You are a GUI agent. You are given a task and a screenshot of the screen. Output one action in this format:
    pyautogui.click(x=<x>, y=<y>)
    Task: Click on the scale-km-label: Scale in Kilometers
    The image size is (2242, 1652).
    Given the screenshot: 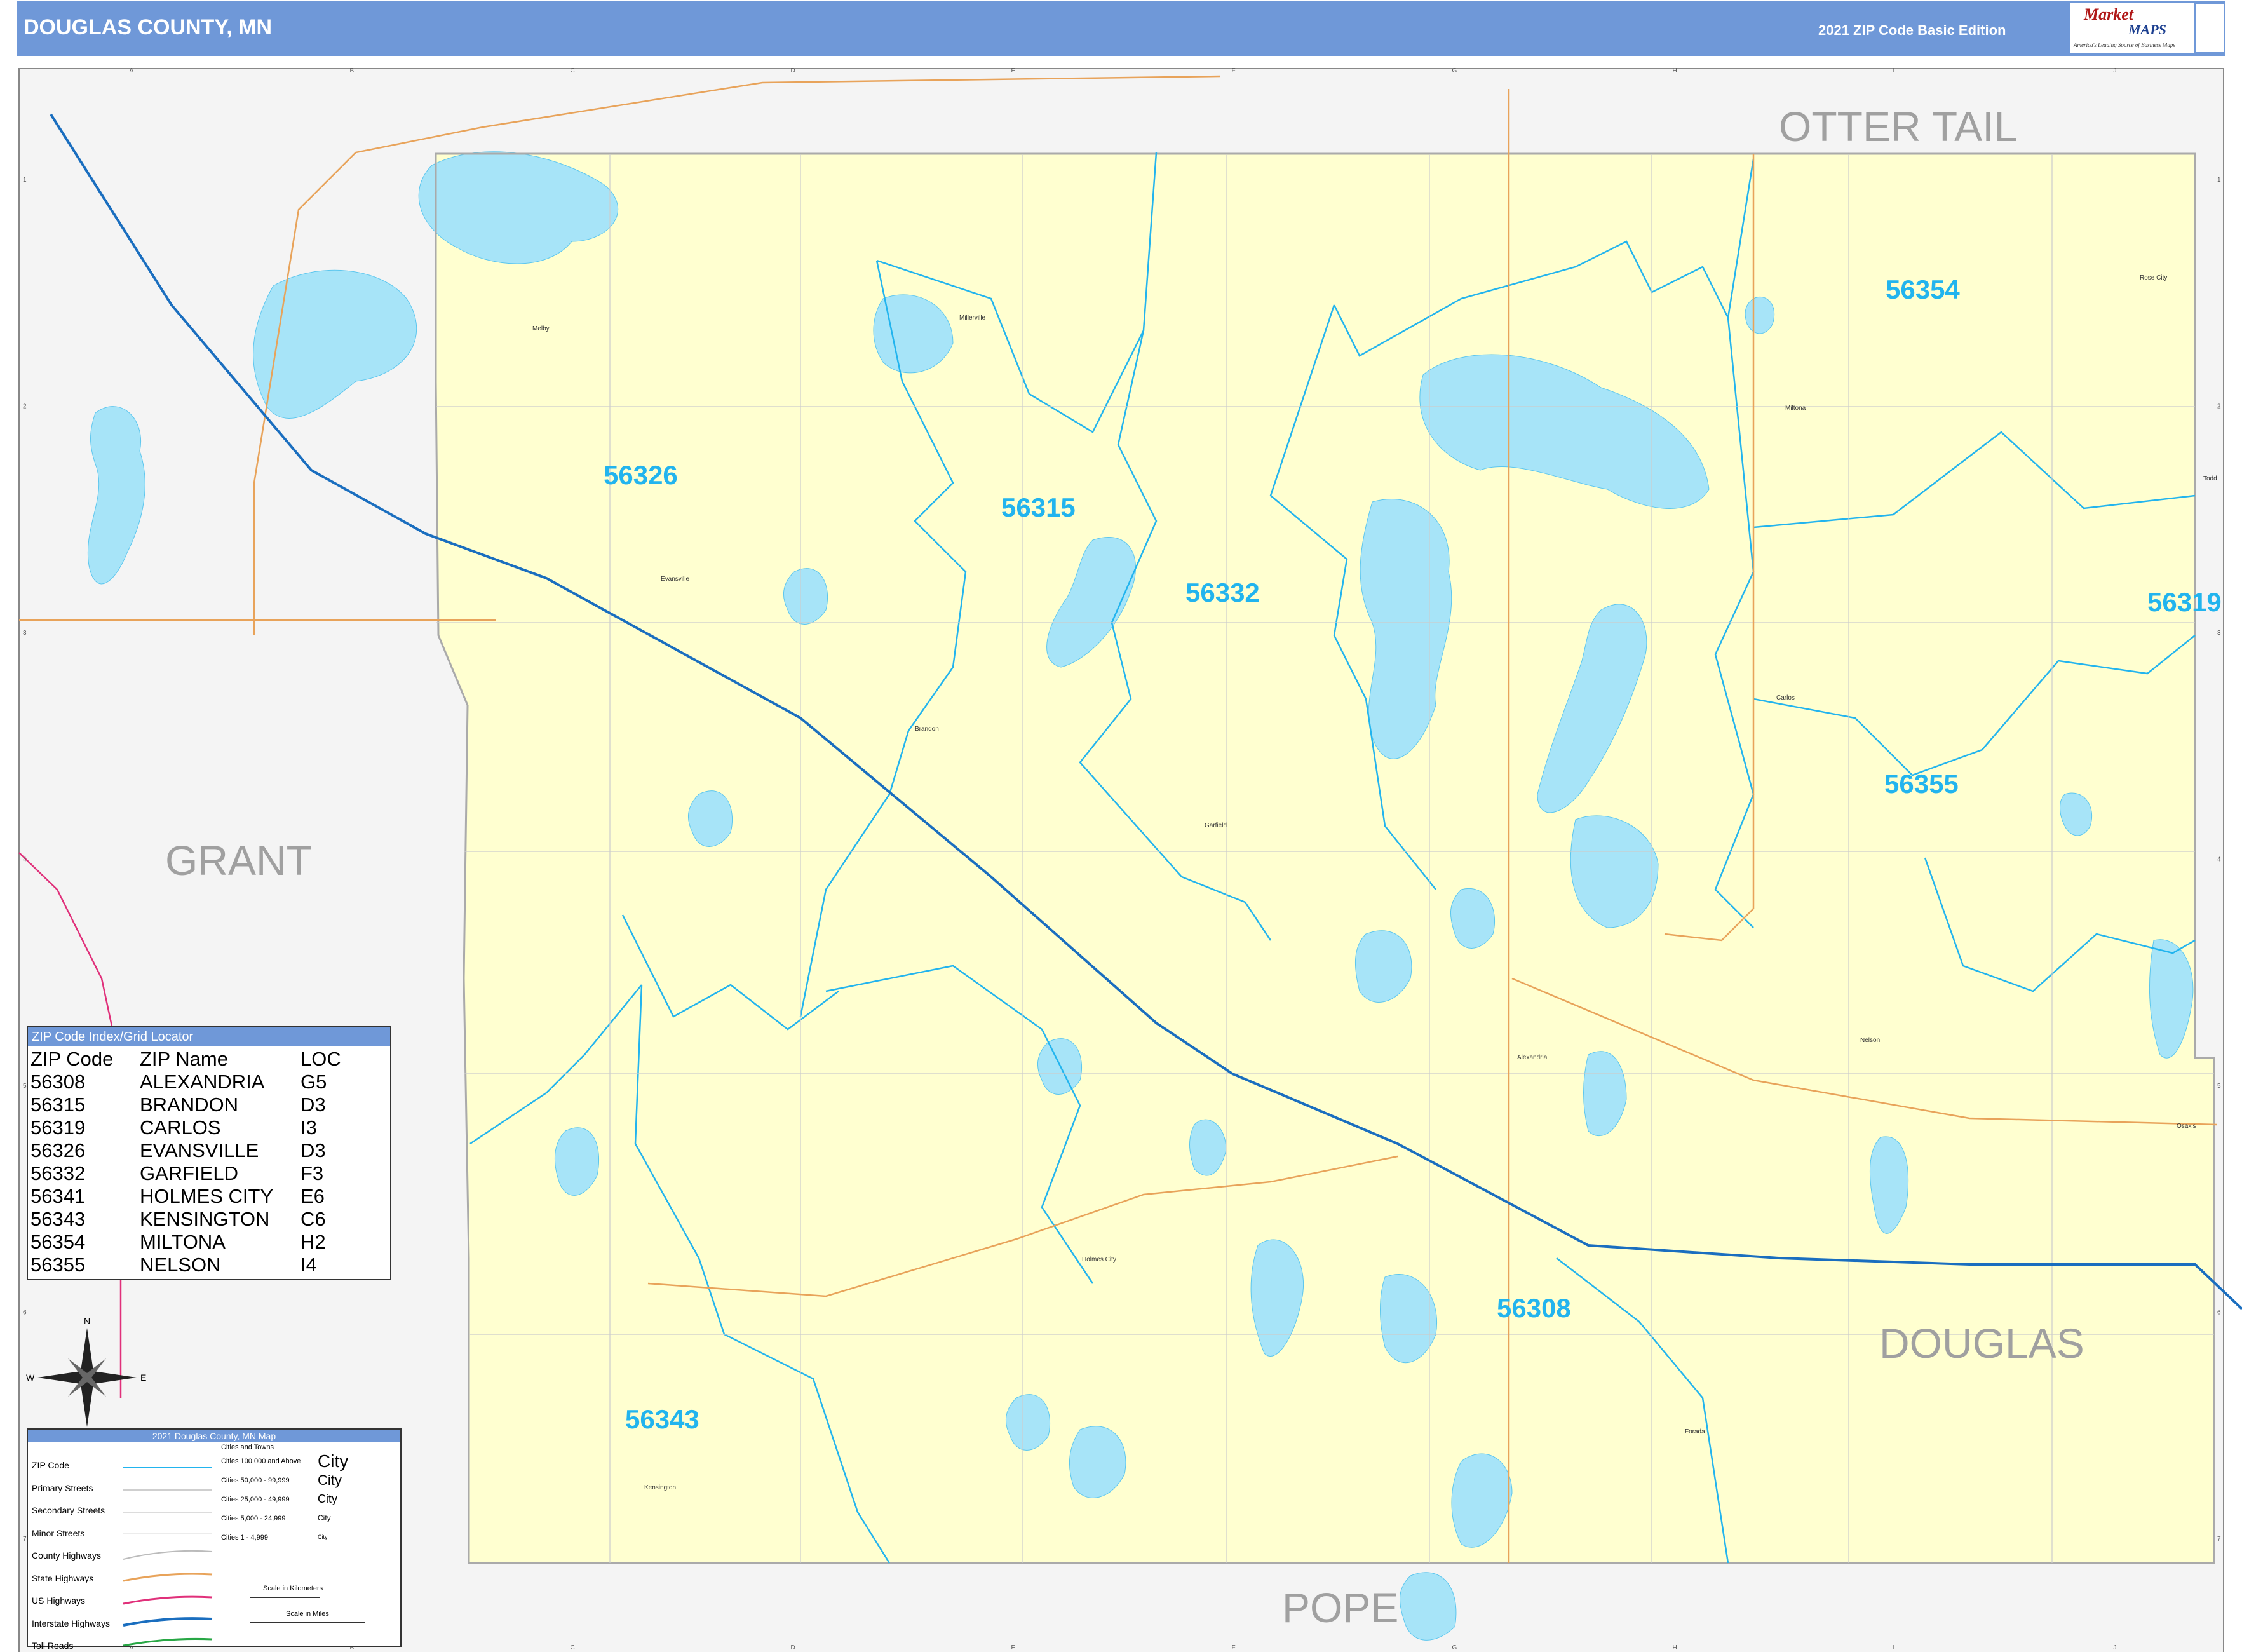 What is the action you would take?
    pyautogui.click(x=293, y=1588)
    